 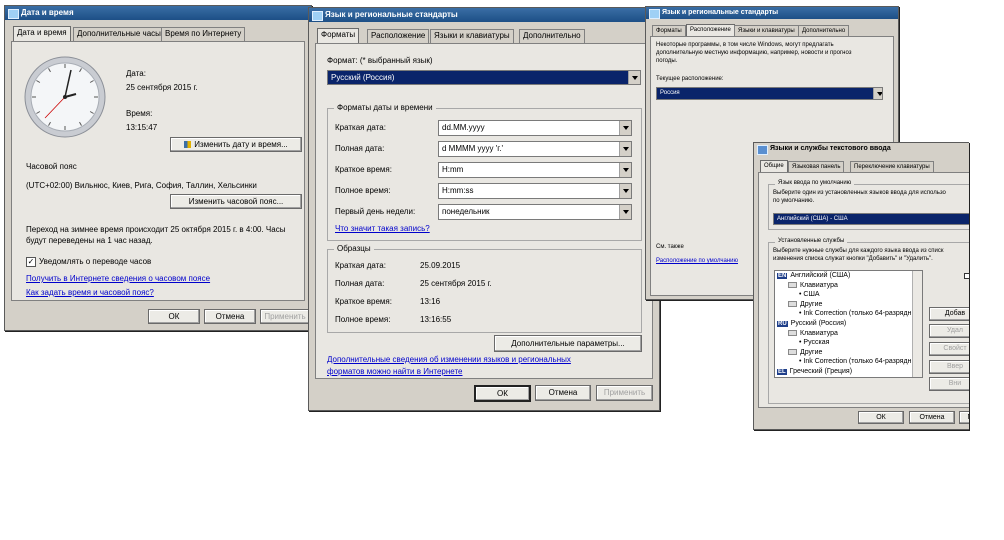 What do you see at coordinates (563, 393) in the screenshot?
I see `regional-cancel-button: Отмена` at bounding box center [563, 393].